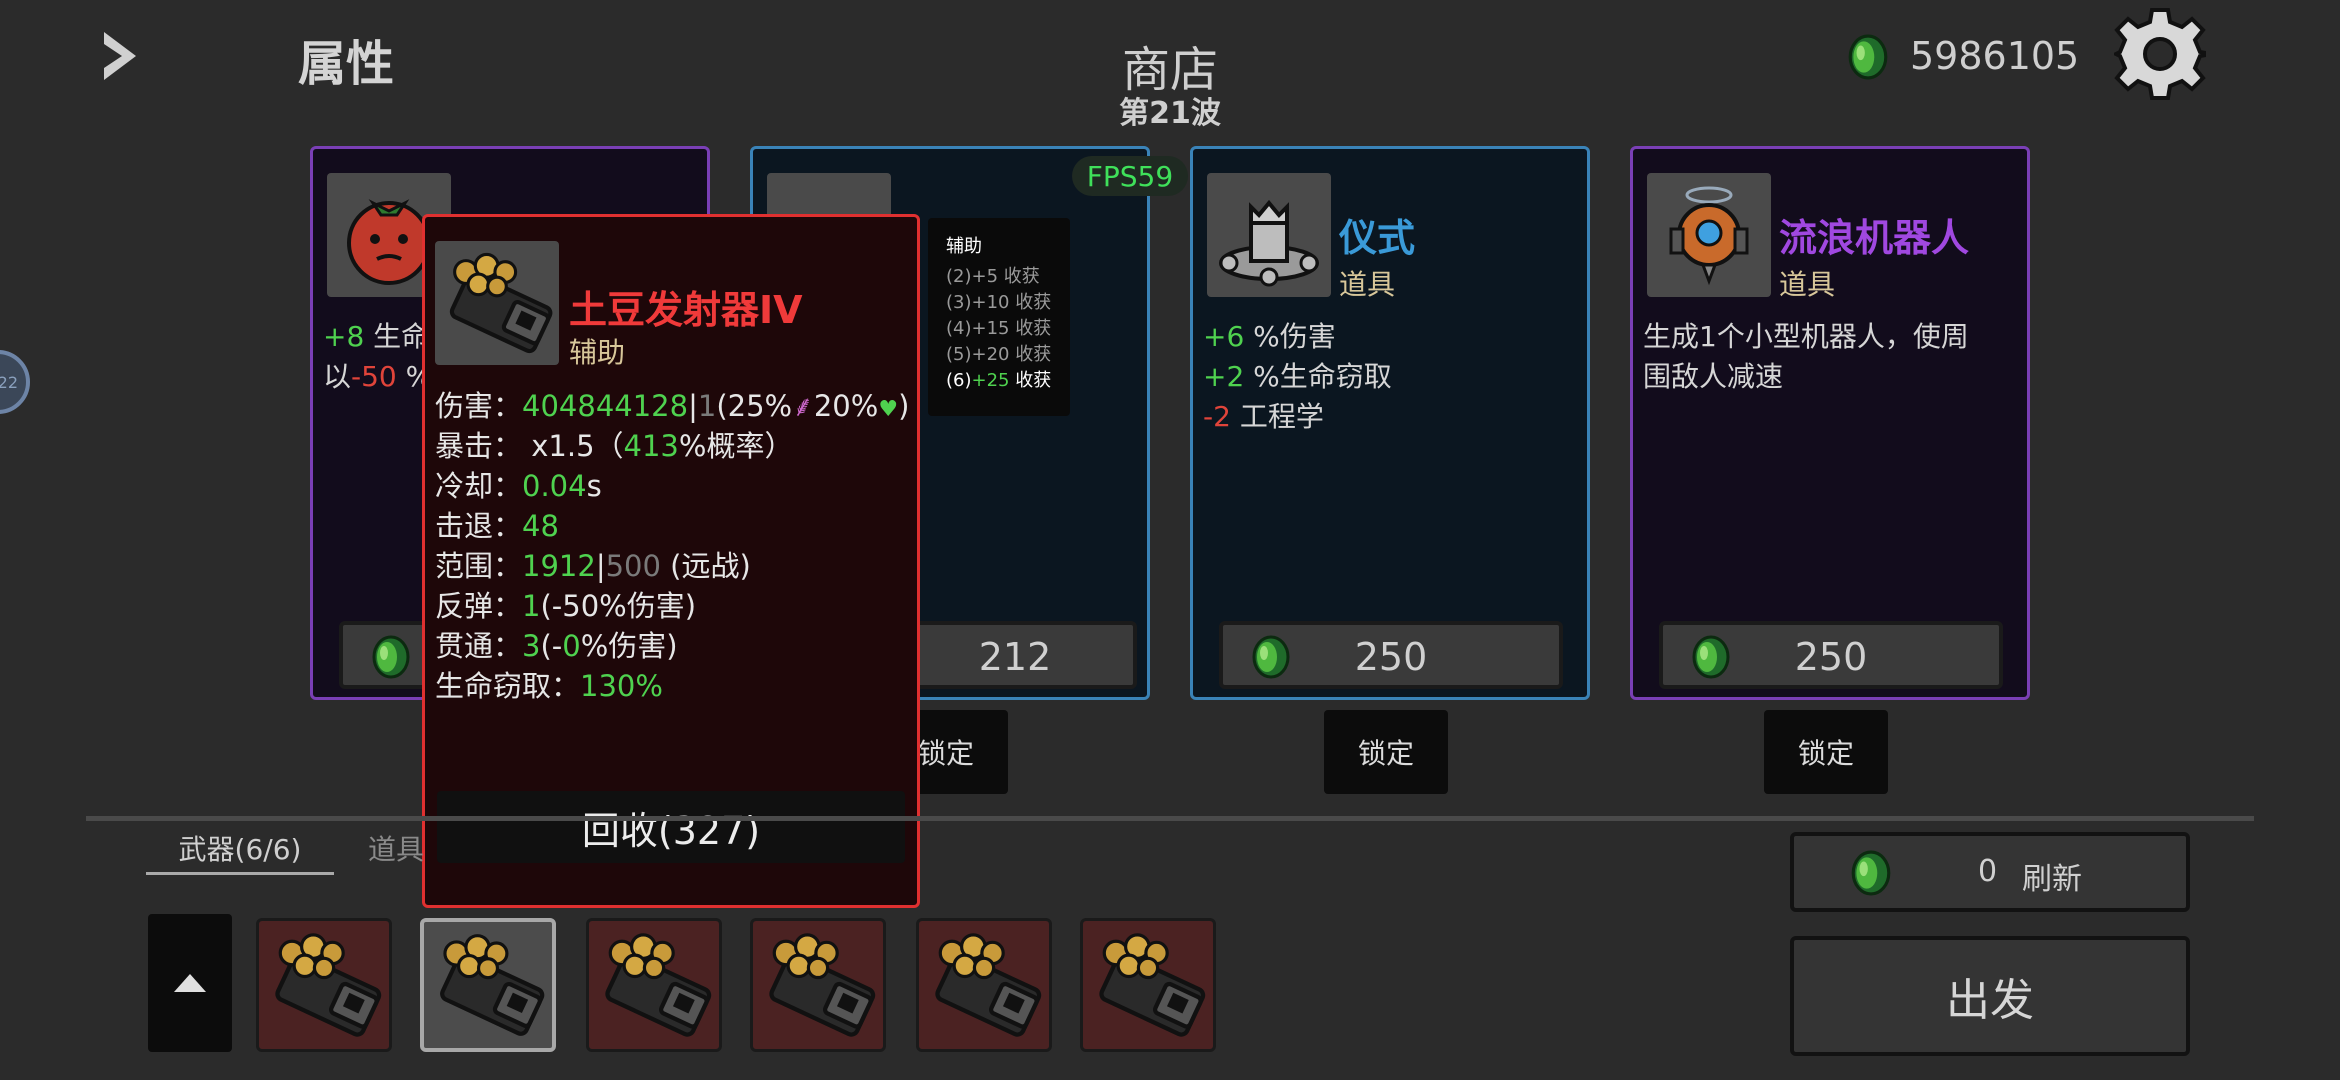 This screenshot has height=1080, width=2340. I want to click on refresh-cost: 0, so click(1988, 871).